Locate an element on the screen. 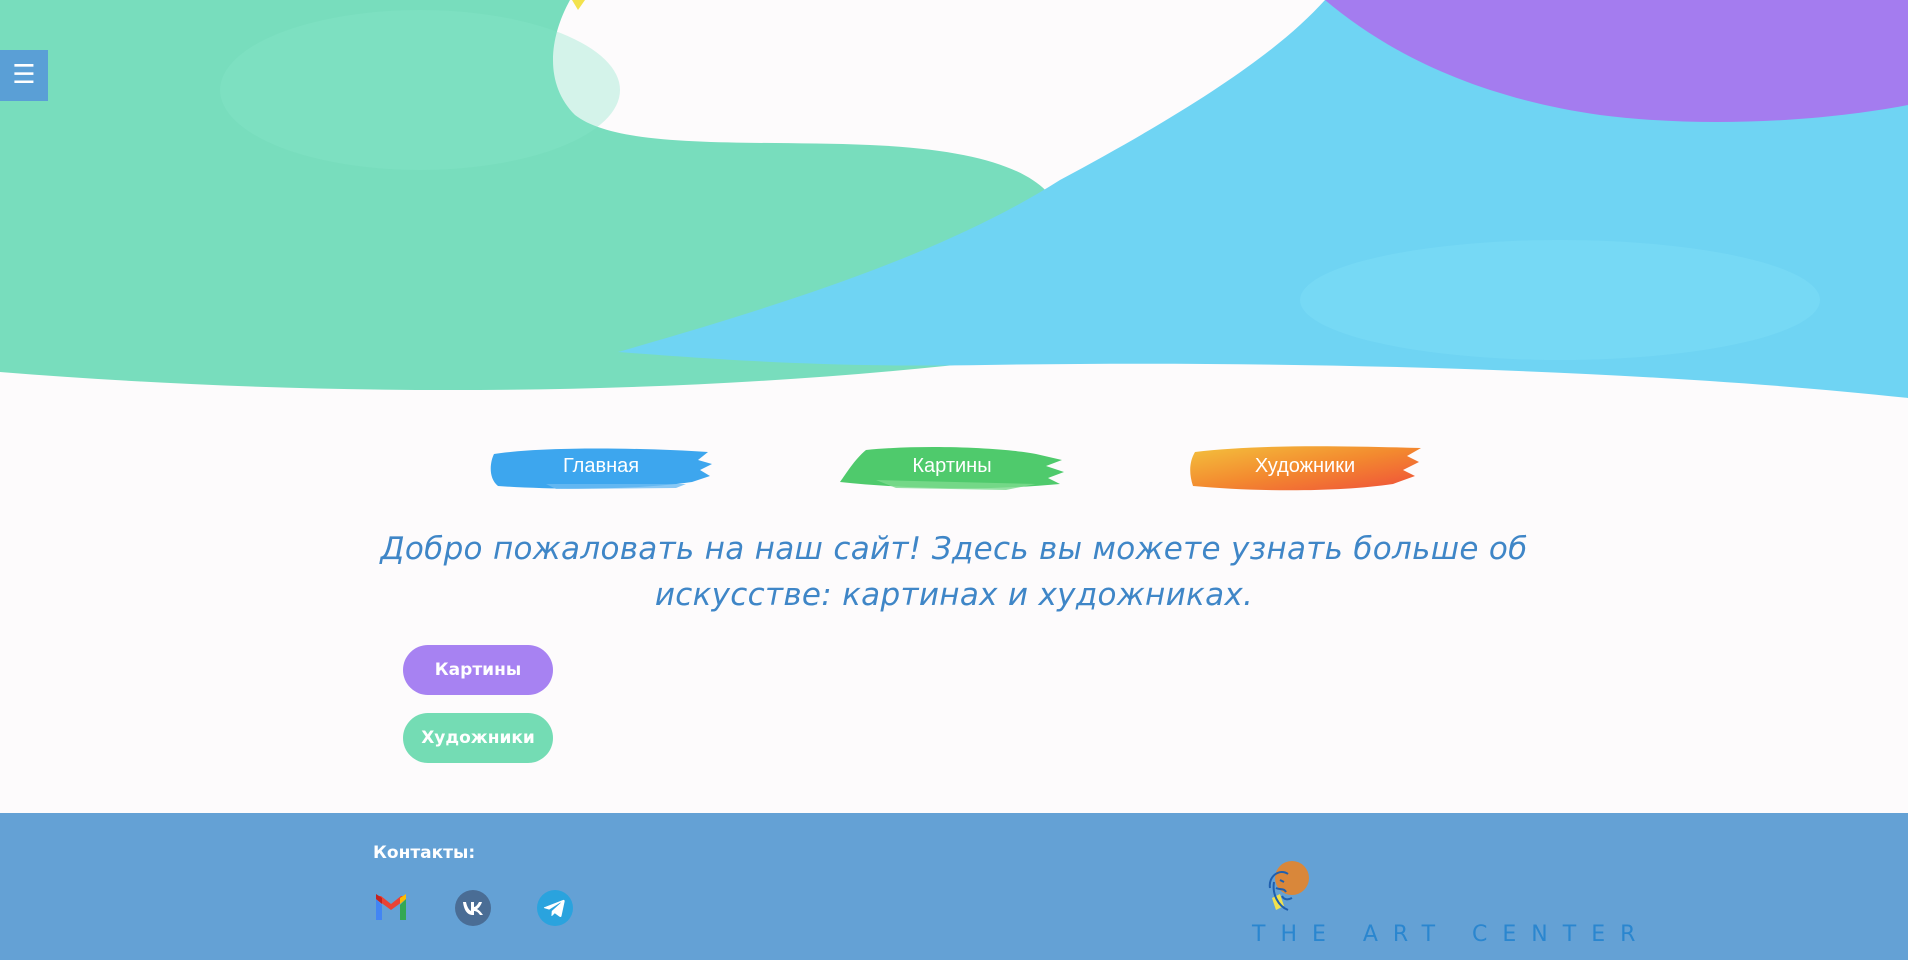 The width and height of the screenshot is (1908, 960). nav-artists-label: Художники is located at coordinates (1305, 466).